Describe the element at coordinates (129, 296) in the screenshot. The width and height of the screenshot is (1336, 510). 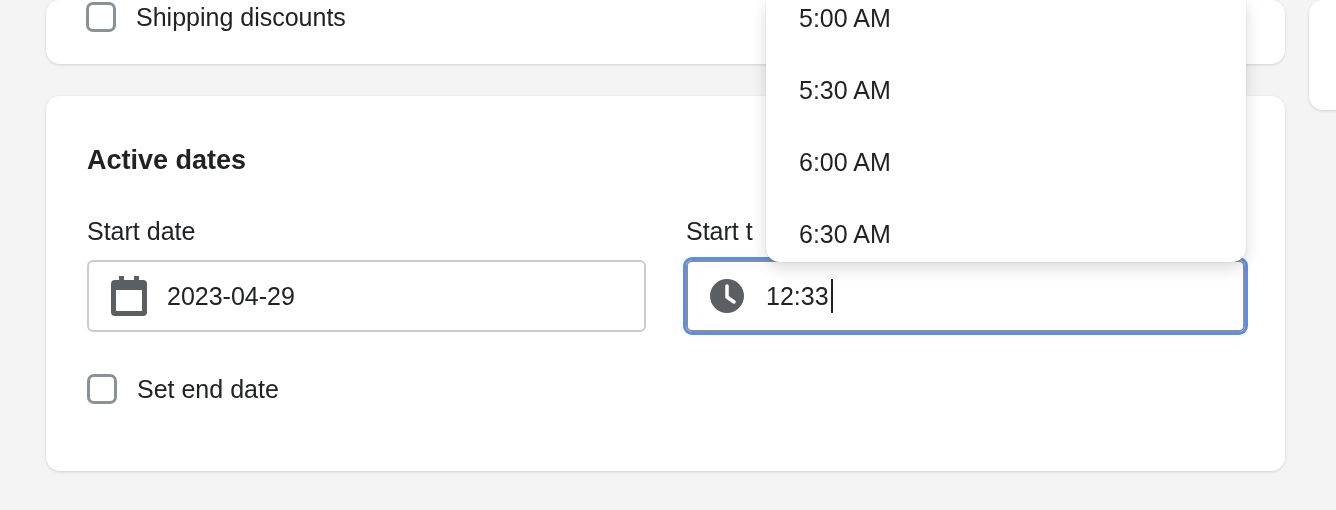
I see `calendar-icon` at that location.